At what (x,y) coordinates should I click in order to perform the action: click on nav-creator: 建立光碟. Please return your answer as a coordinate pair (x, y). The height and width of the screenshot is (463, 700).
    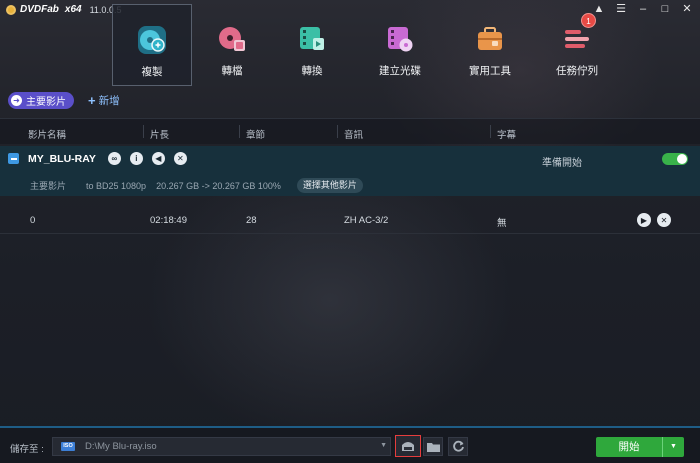
    Looking at the image, I should click on (400, 45).